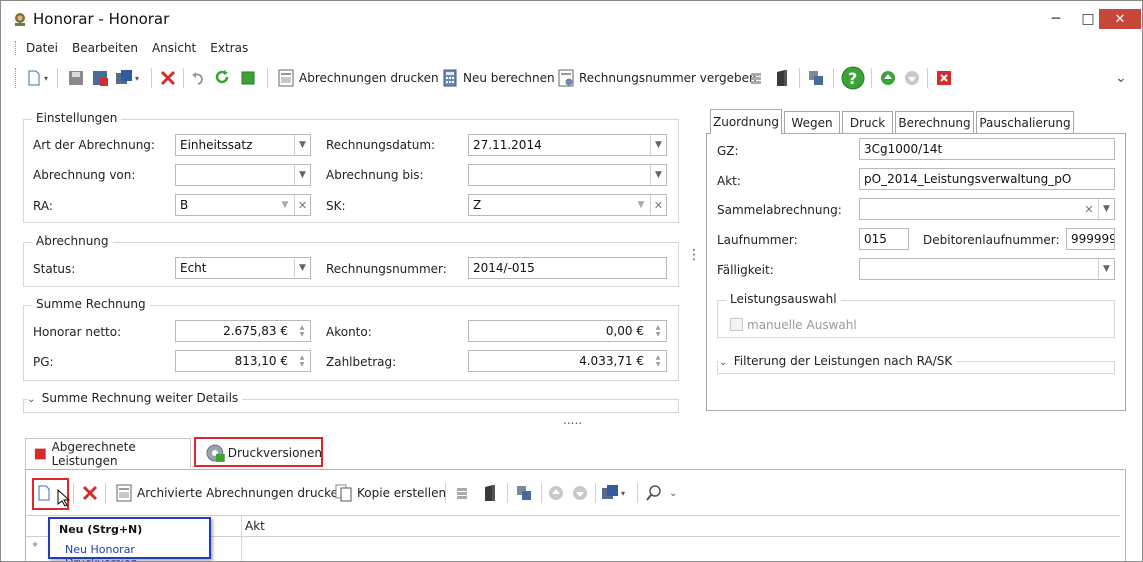 The width and height of the screenshot is (1143, 562). Describe the element at coordinates (42, 48) in the screenshot. I see `menu-datei: Datei` at that location.